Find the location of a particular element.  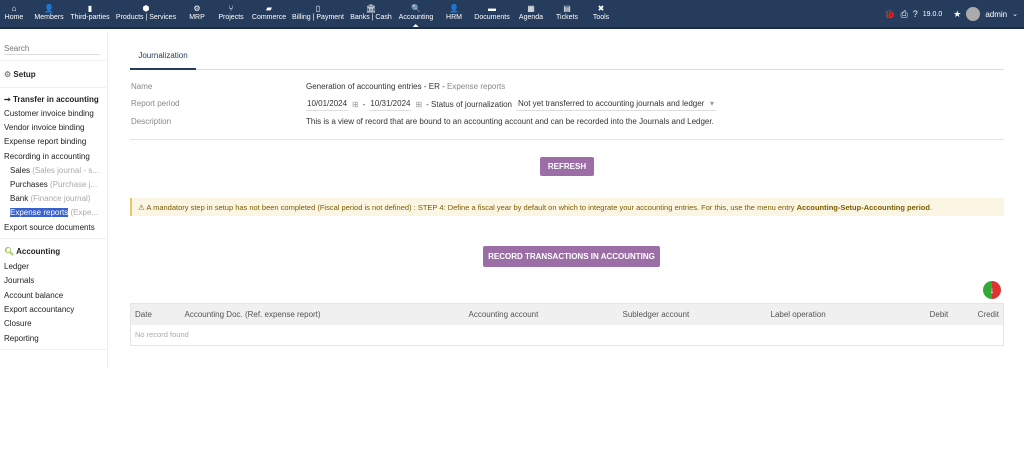

topnav-label: Accounting is located at coordinates (416, 17).